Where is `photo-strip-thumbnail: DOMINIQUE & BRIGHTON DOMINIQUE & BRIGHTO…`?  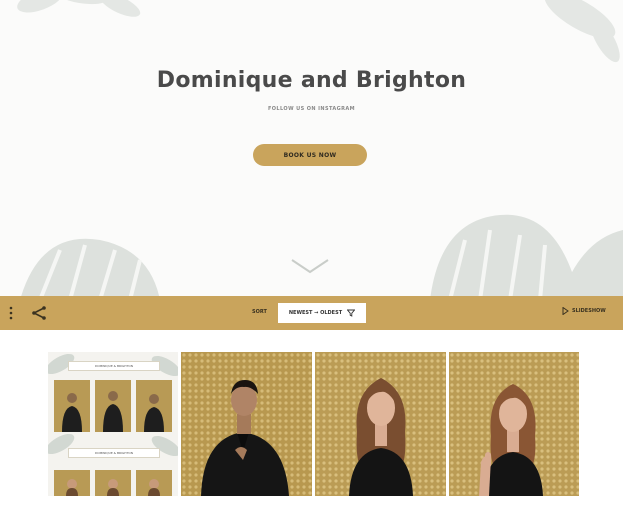 photo-strip-thumbnail: DOMINIQUE & BRIGHTON DOMINIQUE & BRIGHTO… is located at coordinates (113, 424).